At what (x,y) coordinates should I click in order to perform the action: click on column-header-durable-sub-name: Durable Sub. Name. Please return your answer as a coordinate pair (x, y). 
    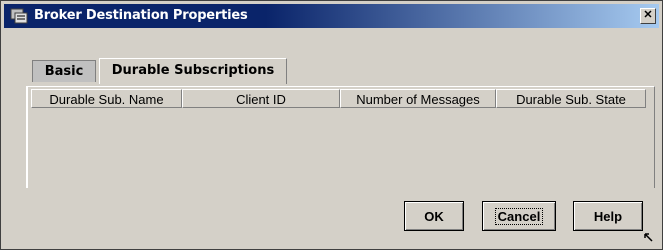
    Looking at the image, I should click on (106, 98).